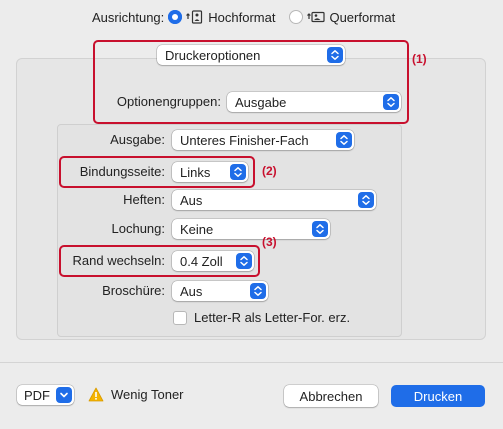  What do you see at coordinates (274, 200) in the screenshot?
I see `staple-popup: Aus` at bounding box center [274, 200].